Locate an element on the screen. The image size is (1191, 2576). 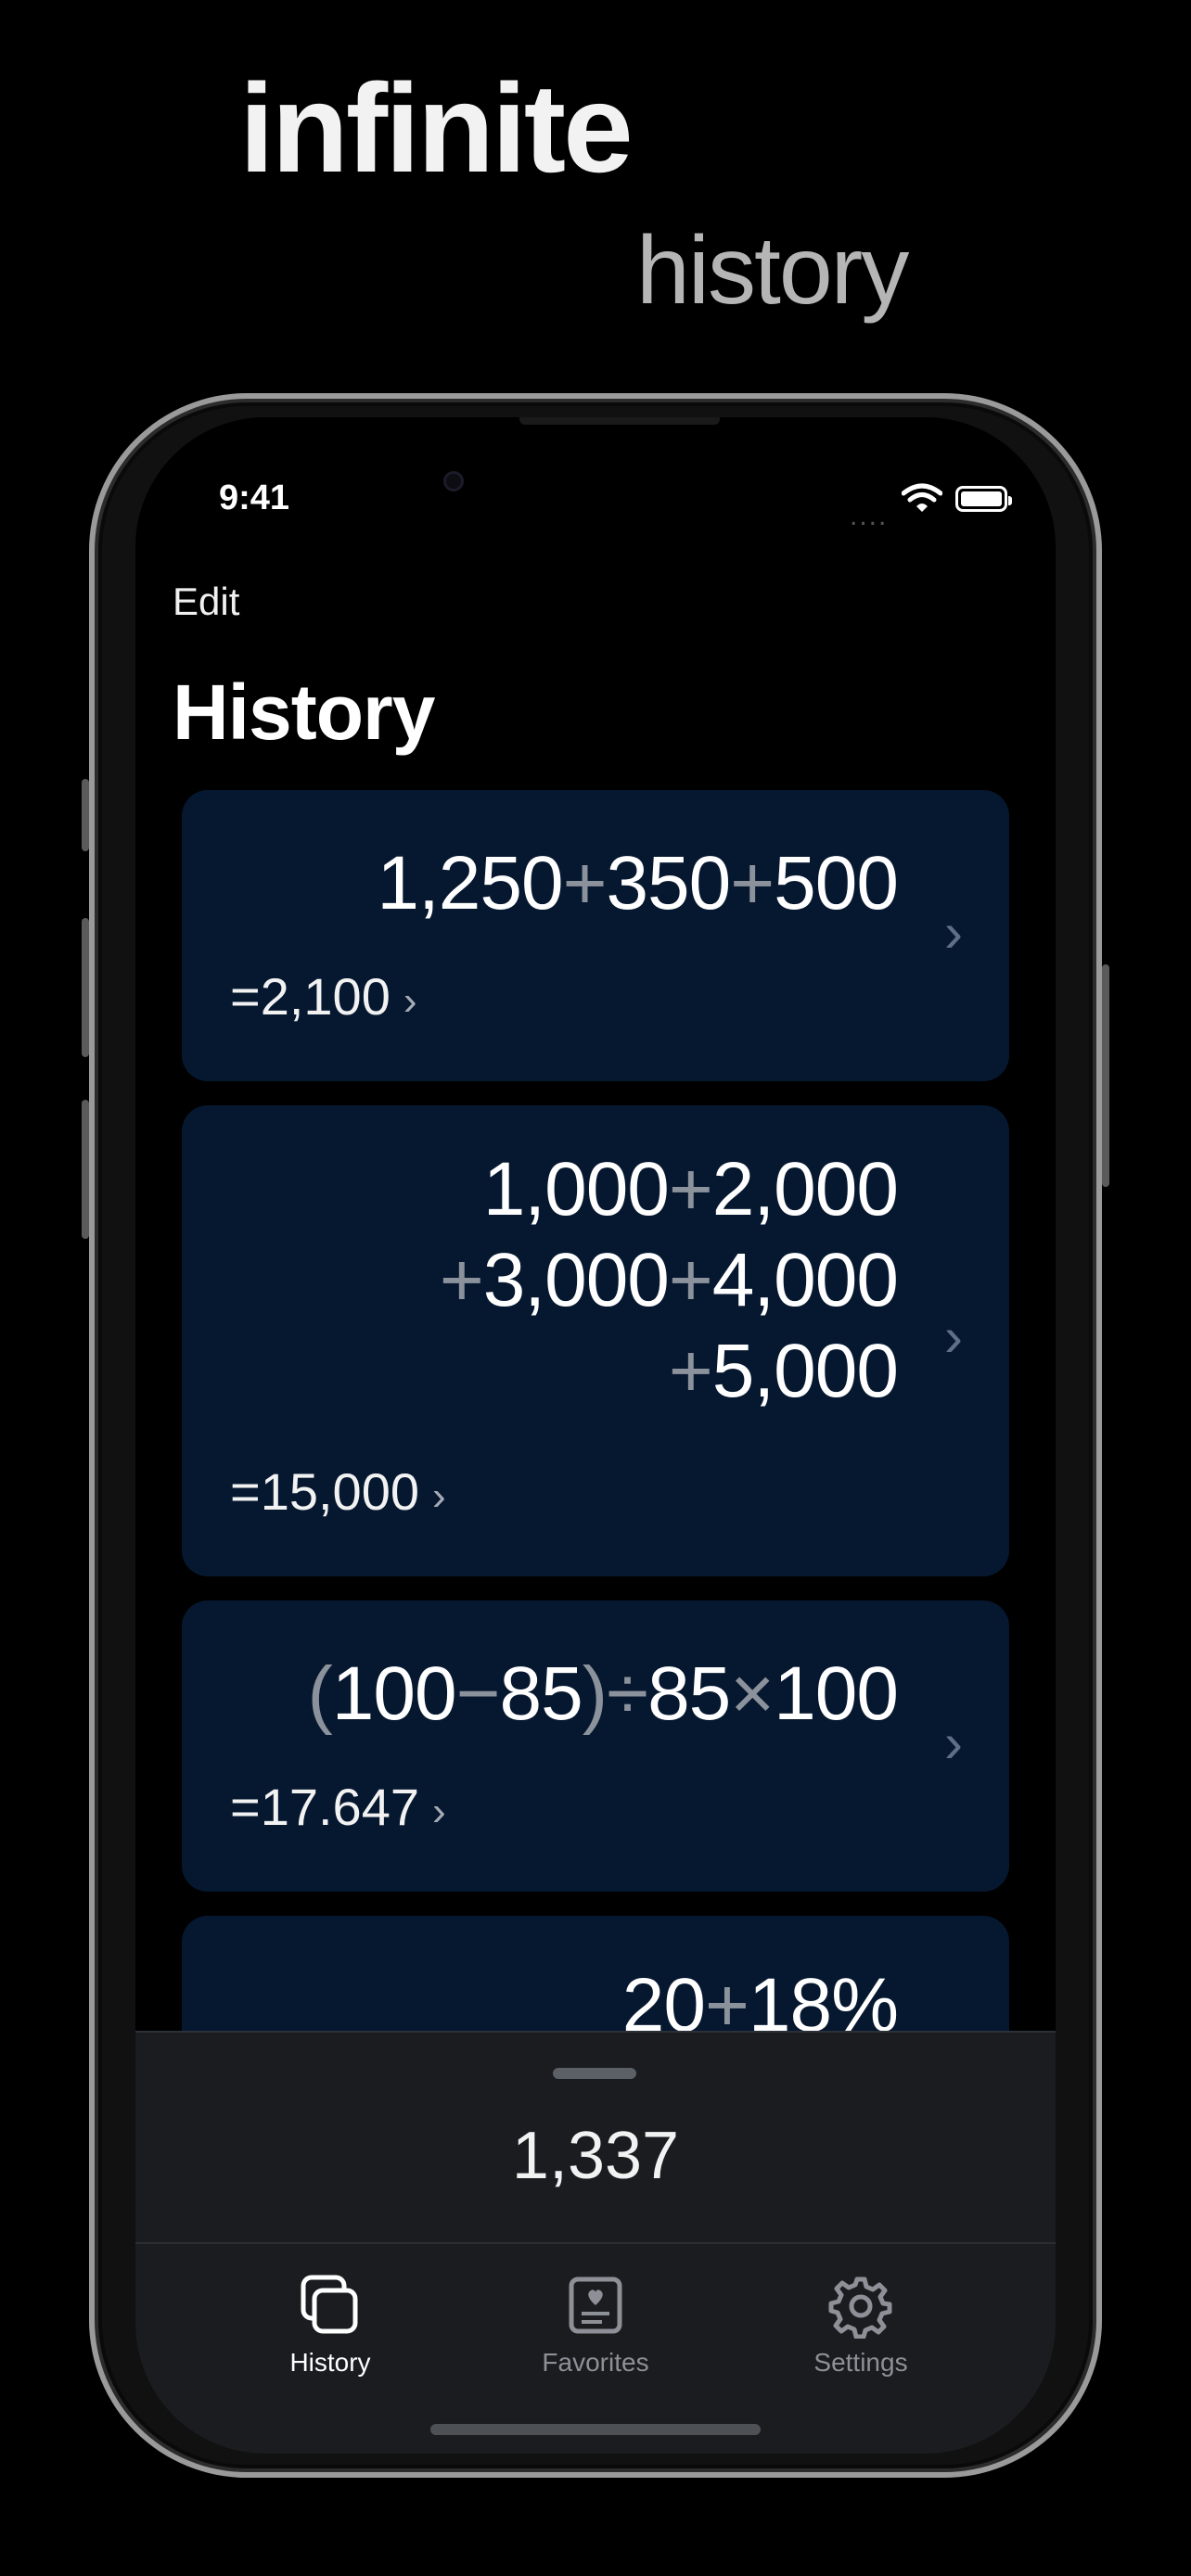
bottom-panel: 1,337 History Favorites Settings is located at coordinates (595, 2243).